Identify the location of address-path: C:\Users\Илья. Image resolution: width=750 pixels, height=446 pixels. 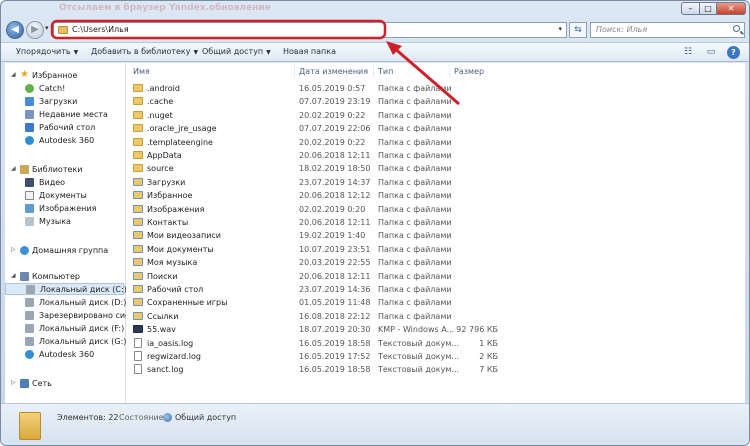
(100, 29).